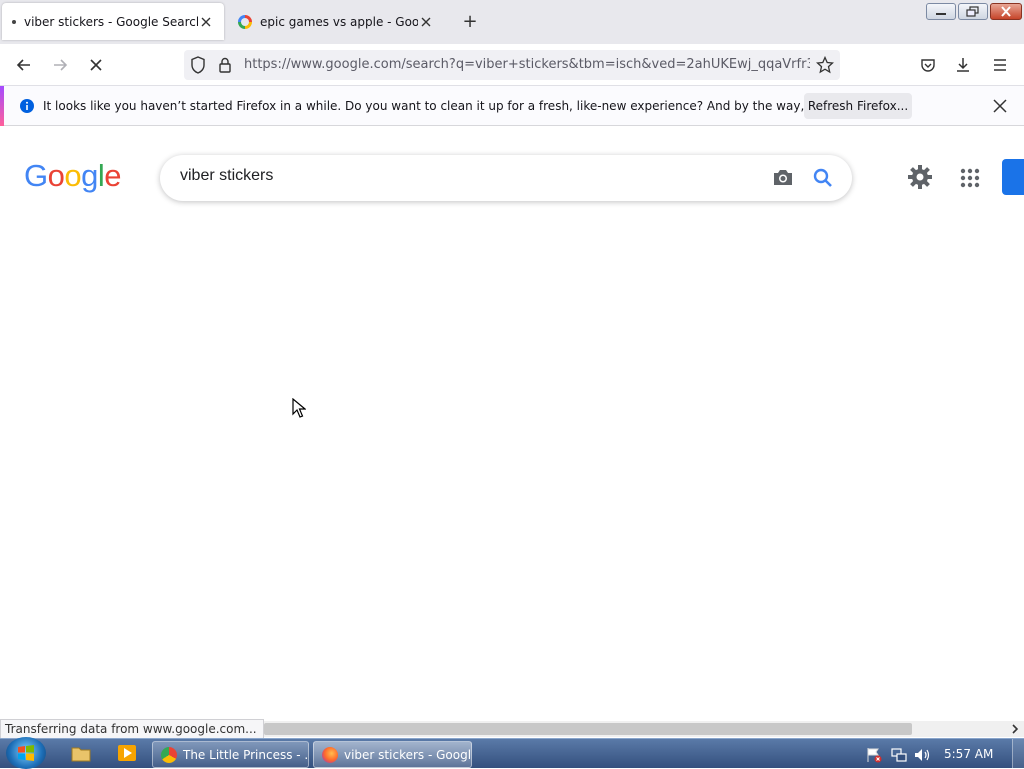 This screenshot has height=769, width=1024. Describe the element at coordinates (1015, 729) in the screenshot. I see `scroll-right-icon` at that location.